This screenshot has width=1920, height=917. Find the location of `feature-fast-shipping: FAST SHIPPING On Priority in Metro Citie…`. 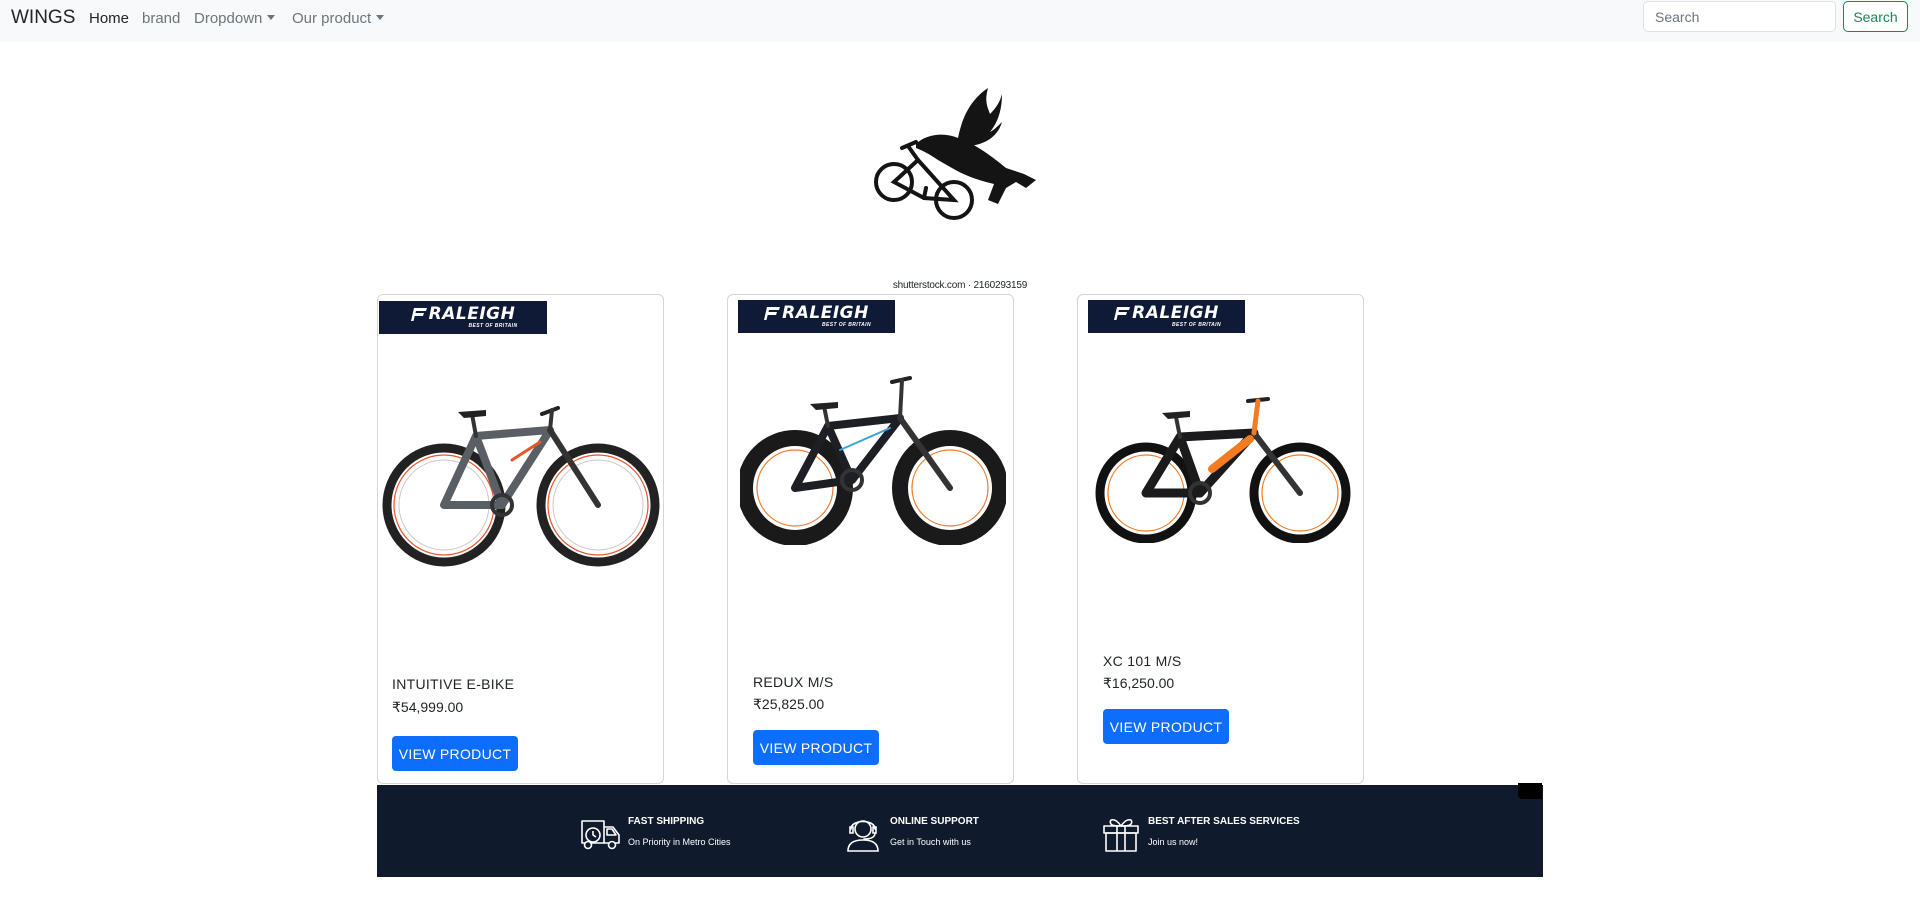

feature-fast-shipping: FAST SHIPPING On Priority in Metro Citie… is located at coordinates (655, 833).